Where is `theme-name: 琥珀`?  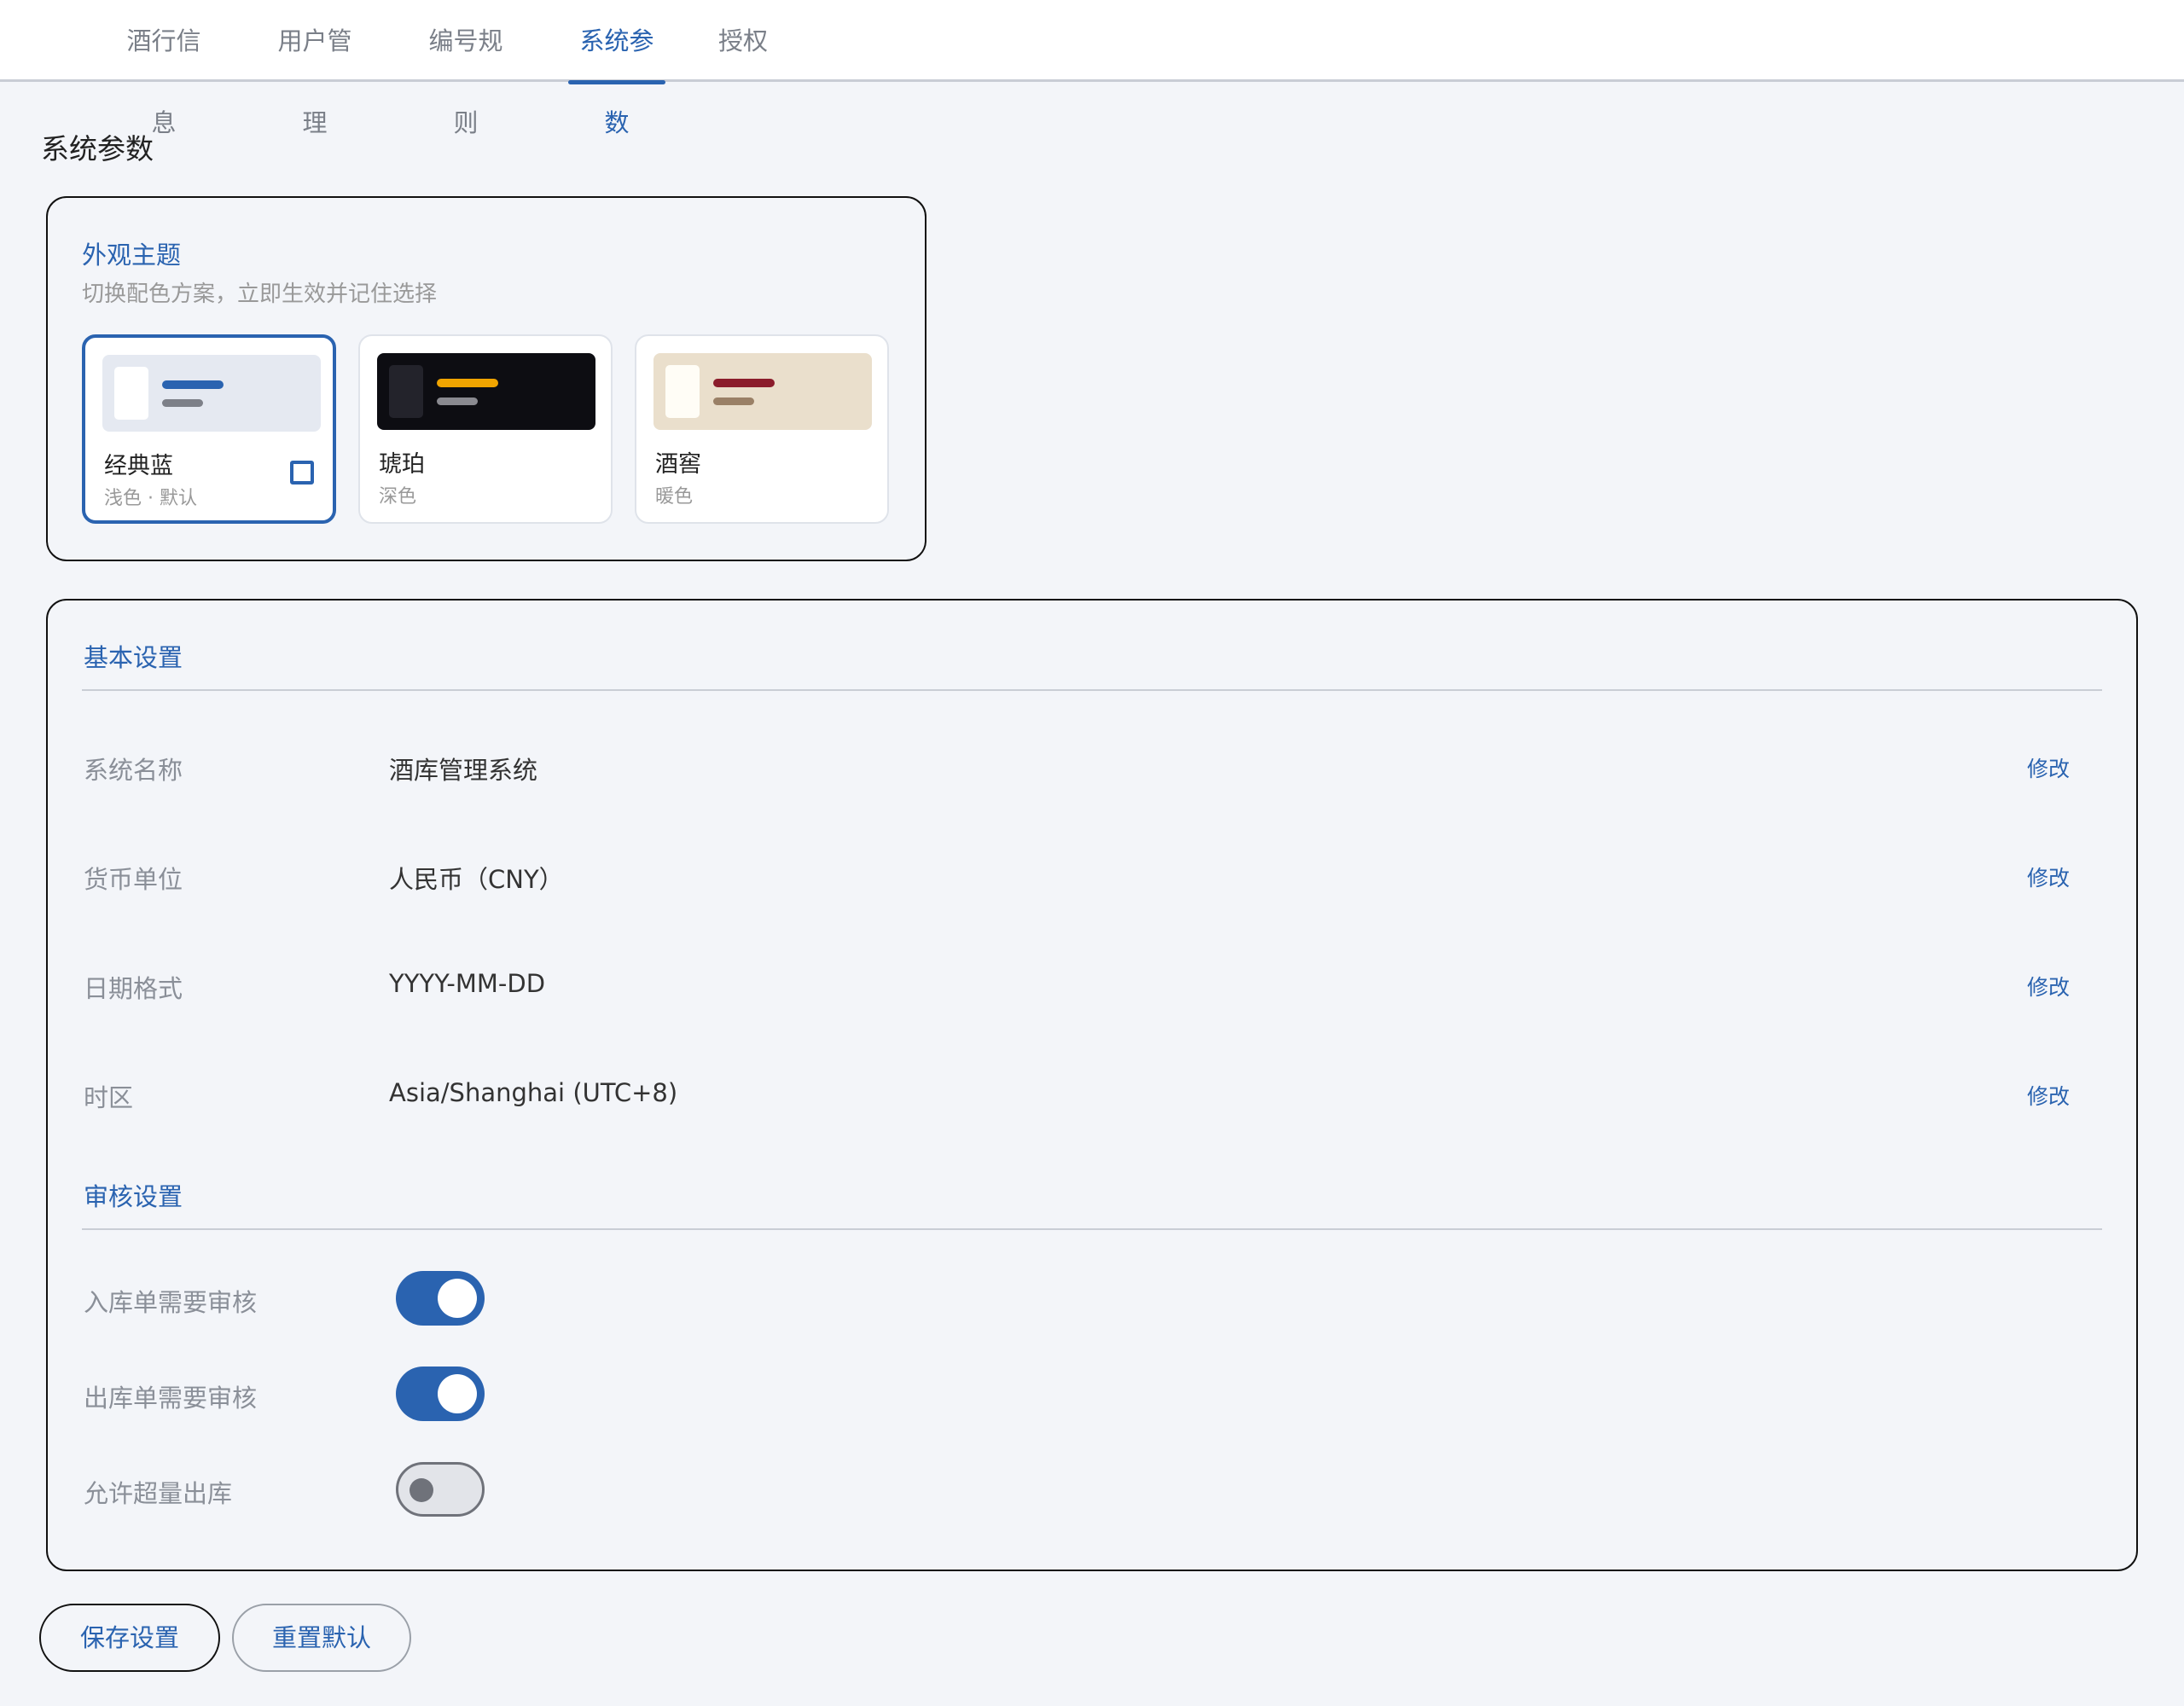
theme-name: 琥珀 is located at coordinates (402, 465).